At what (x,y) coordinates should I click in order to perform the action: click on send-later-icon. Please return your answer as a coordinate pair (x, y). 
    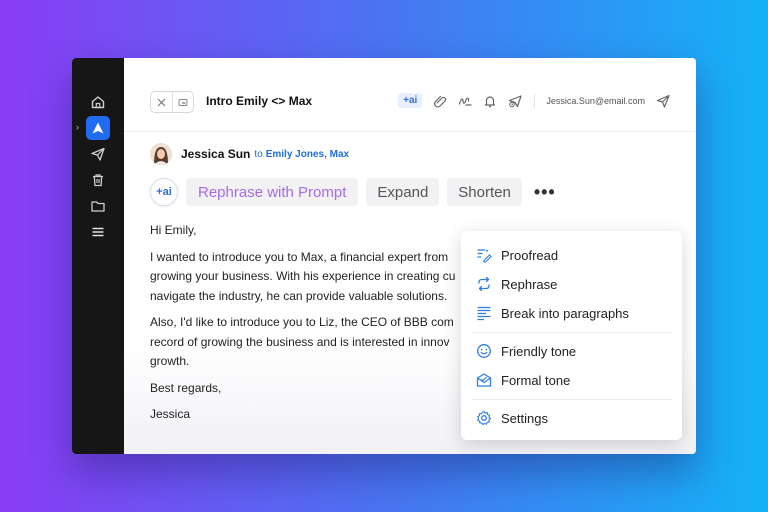
    Looking at the image, I should click on (515, 101).